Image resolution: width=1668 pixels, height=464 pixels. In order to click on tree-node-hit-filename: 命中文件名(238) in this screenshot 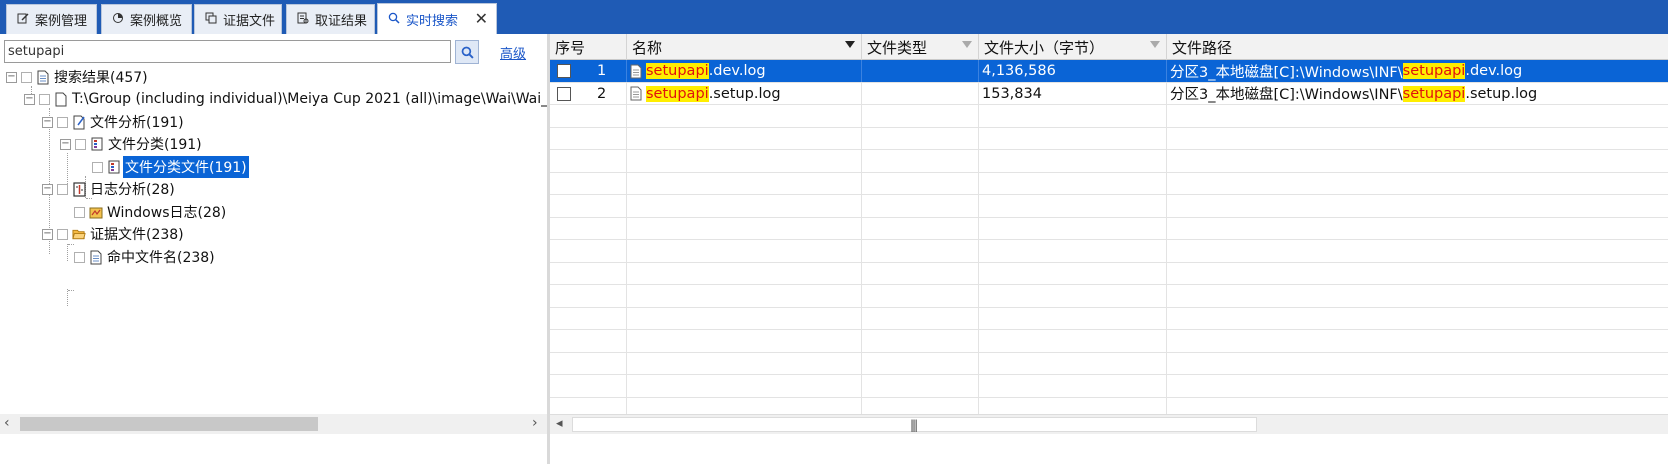, I will do `click(145, 257)`.